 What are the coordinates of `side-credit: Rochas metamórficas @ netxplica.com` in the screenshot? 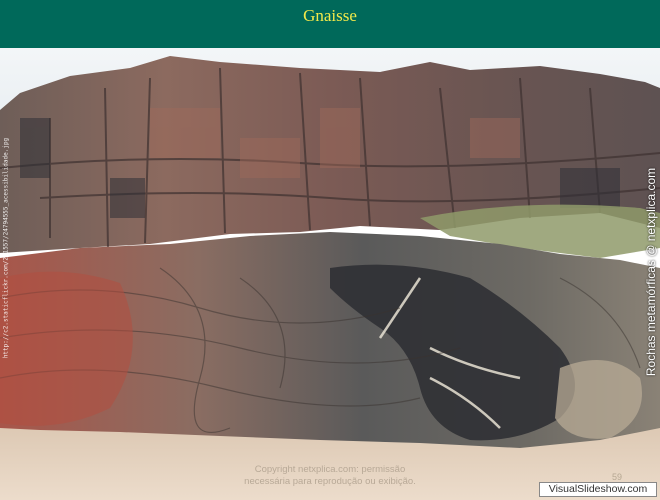 It's located at (651, 272).